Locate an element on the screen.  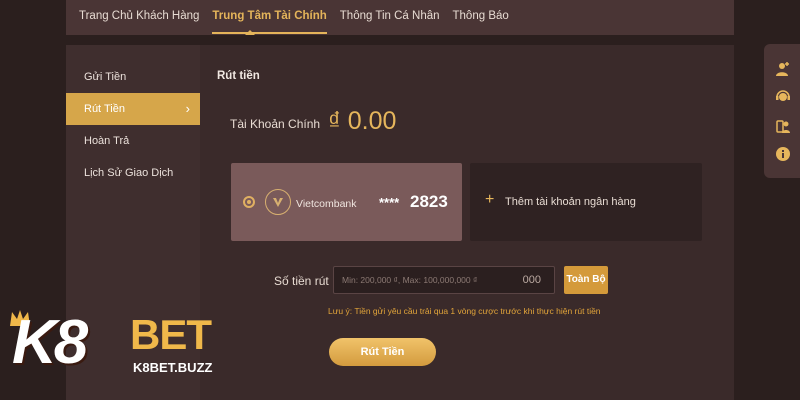
add-bank-account-label: Thêm tài khoản ngân hàng is located at coordinates (570, 202).